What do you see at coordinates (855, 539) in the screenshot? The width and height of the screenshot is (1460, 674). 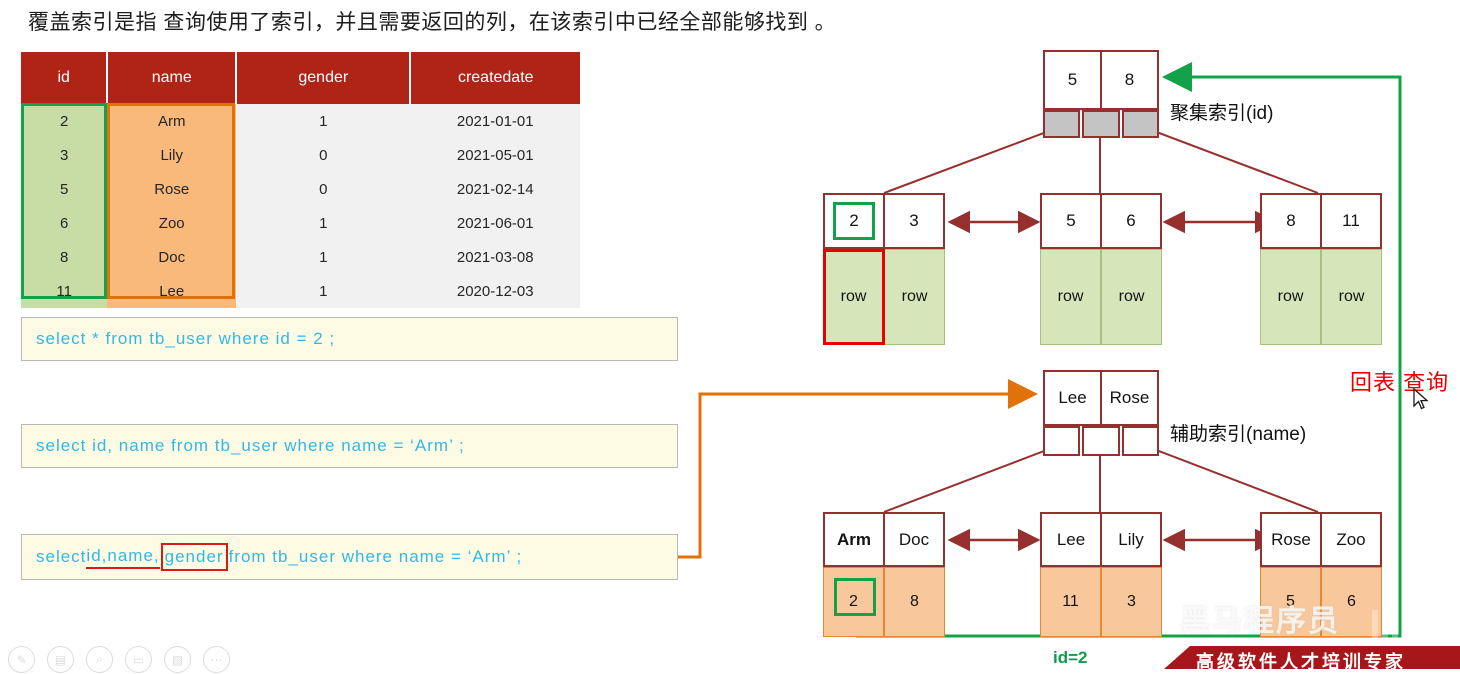 I see `secondary-leaf-0-key-0: Arm` at bounding box center [855, 539].